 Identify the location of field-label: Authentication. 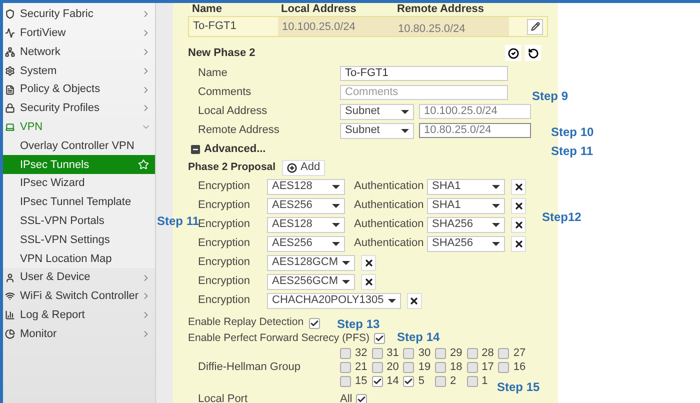
(389, 244).